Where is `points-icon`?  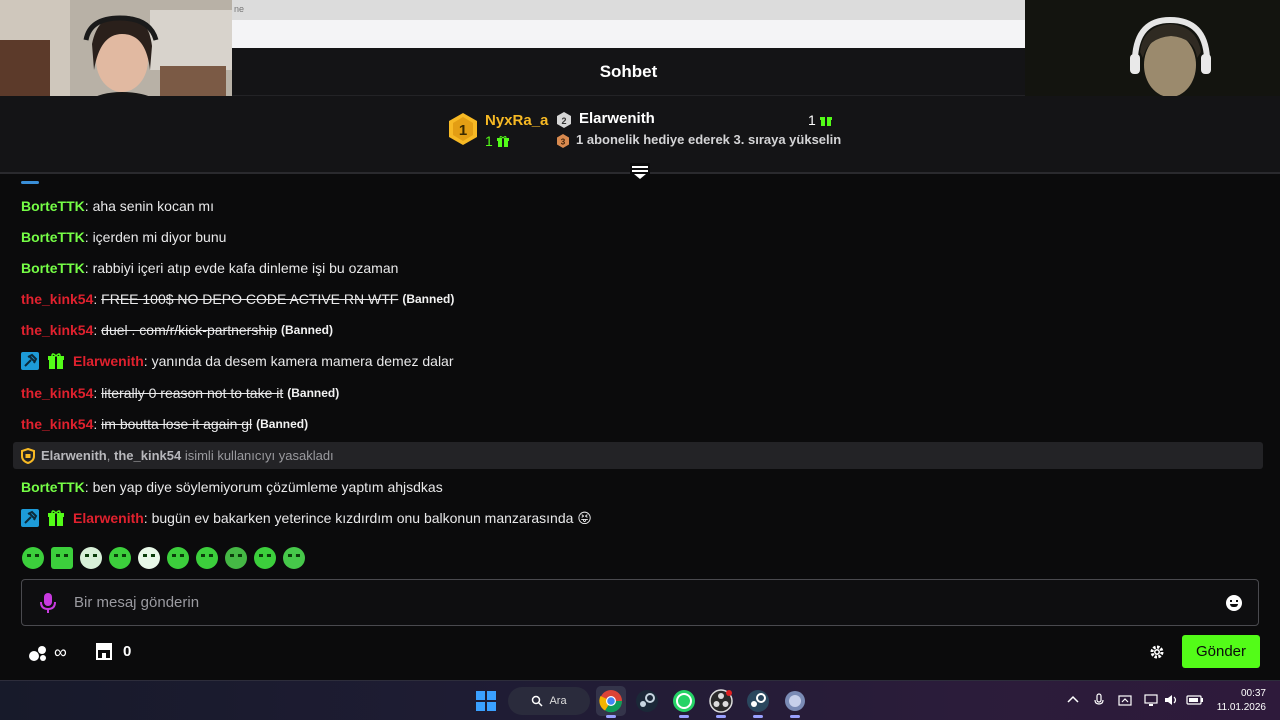 points-icon is located at coordinates (37, 653).